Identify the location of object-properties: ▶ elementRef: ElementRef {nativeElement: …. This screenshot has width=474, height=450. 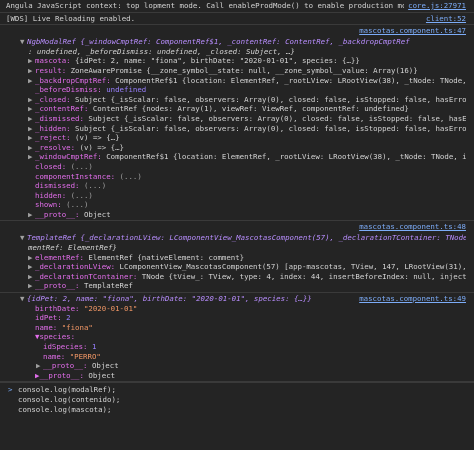
(243, 272).